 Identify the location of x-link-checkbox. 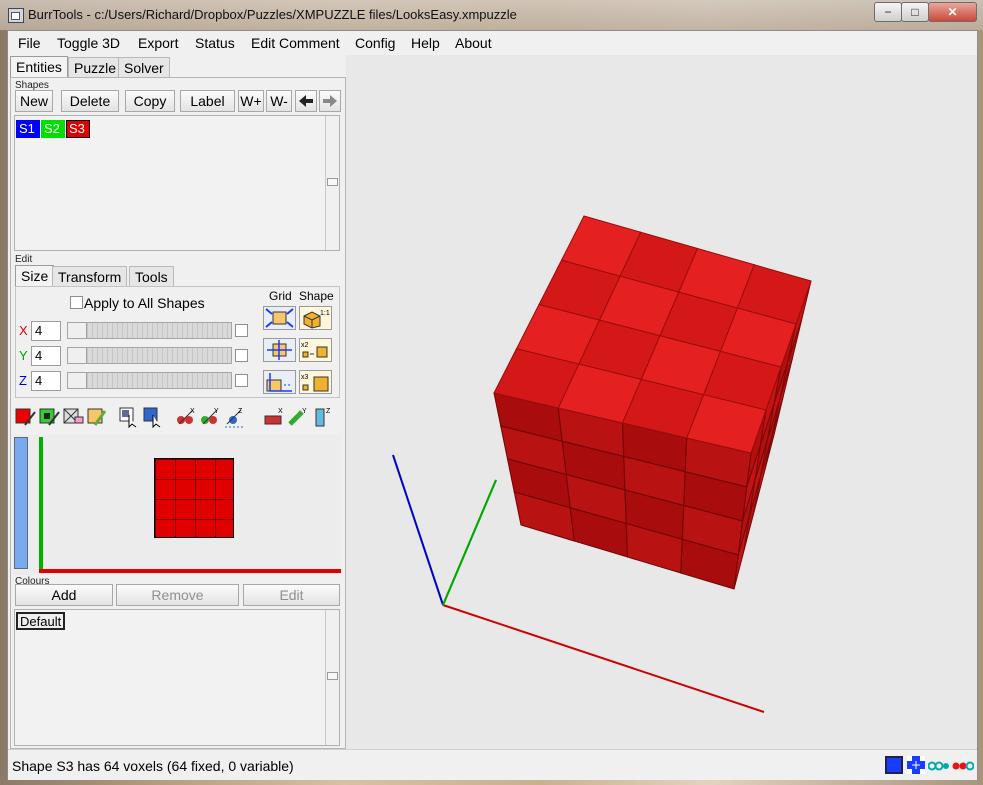
(241, 330).